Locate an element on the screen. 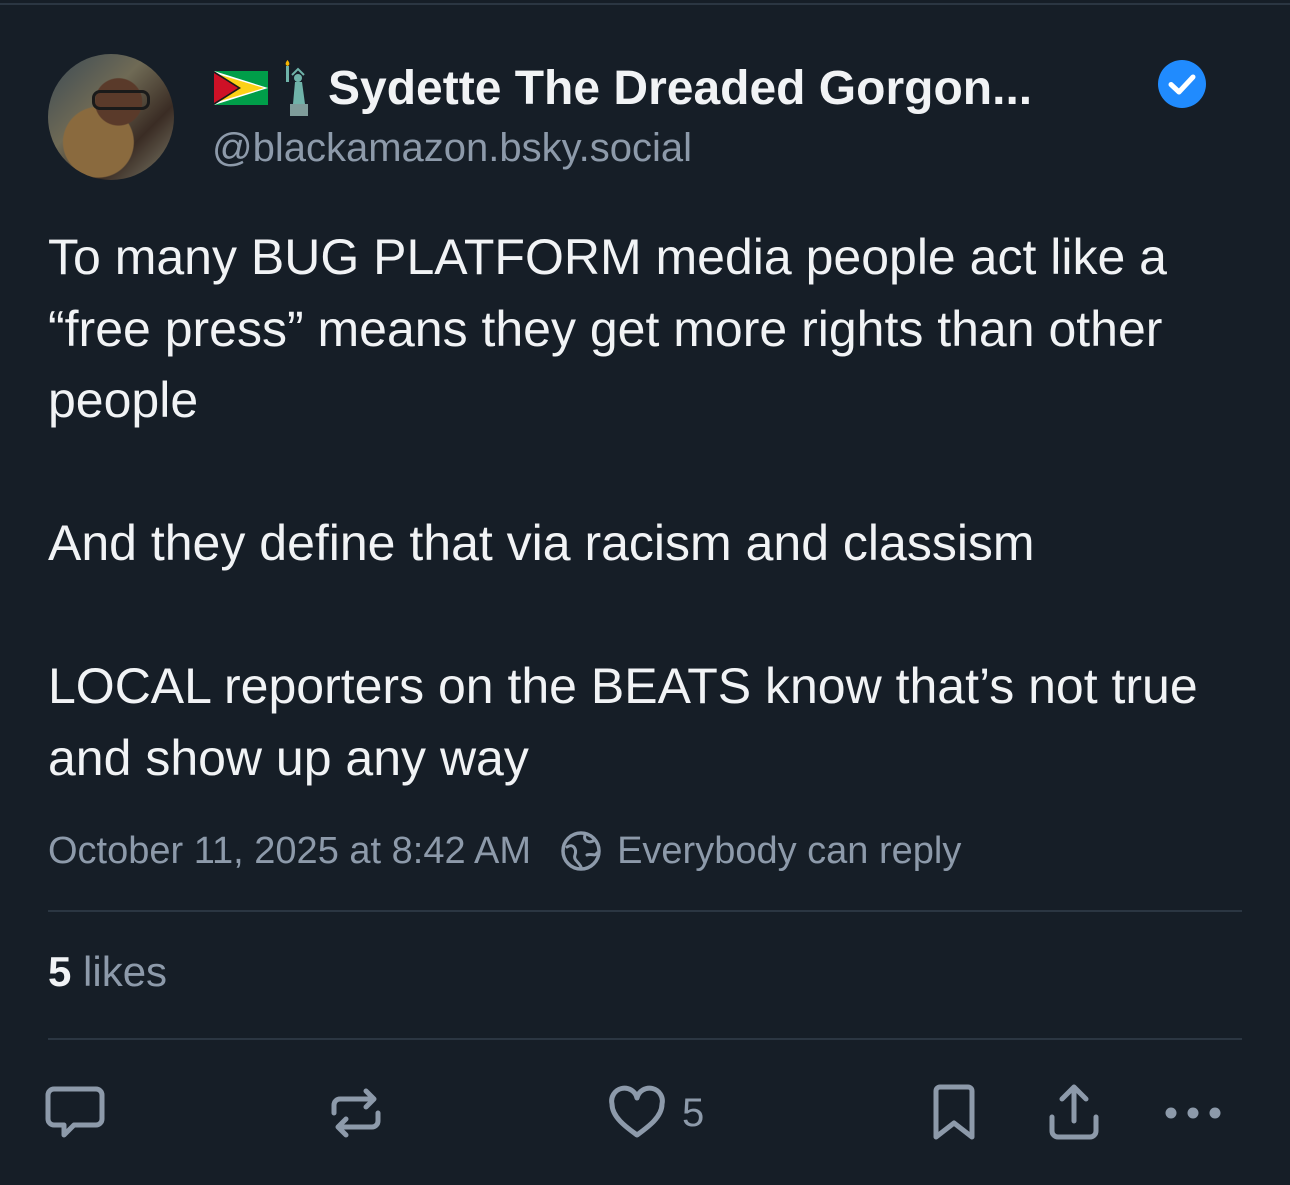 The height and width of the screenshot is (1185, 1290). bookmark-icon is located at coordinates (954, 1112).